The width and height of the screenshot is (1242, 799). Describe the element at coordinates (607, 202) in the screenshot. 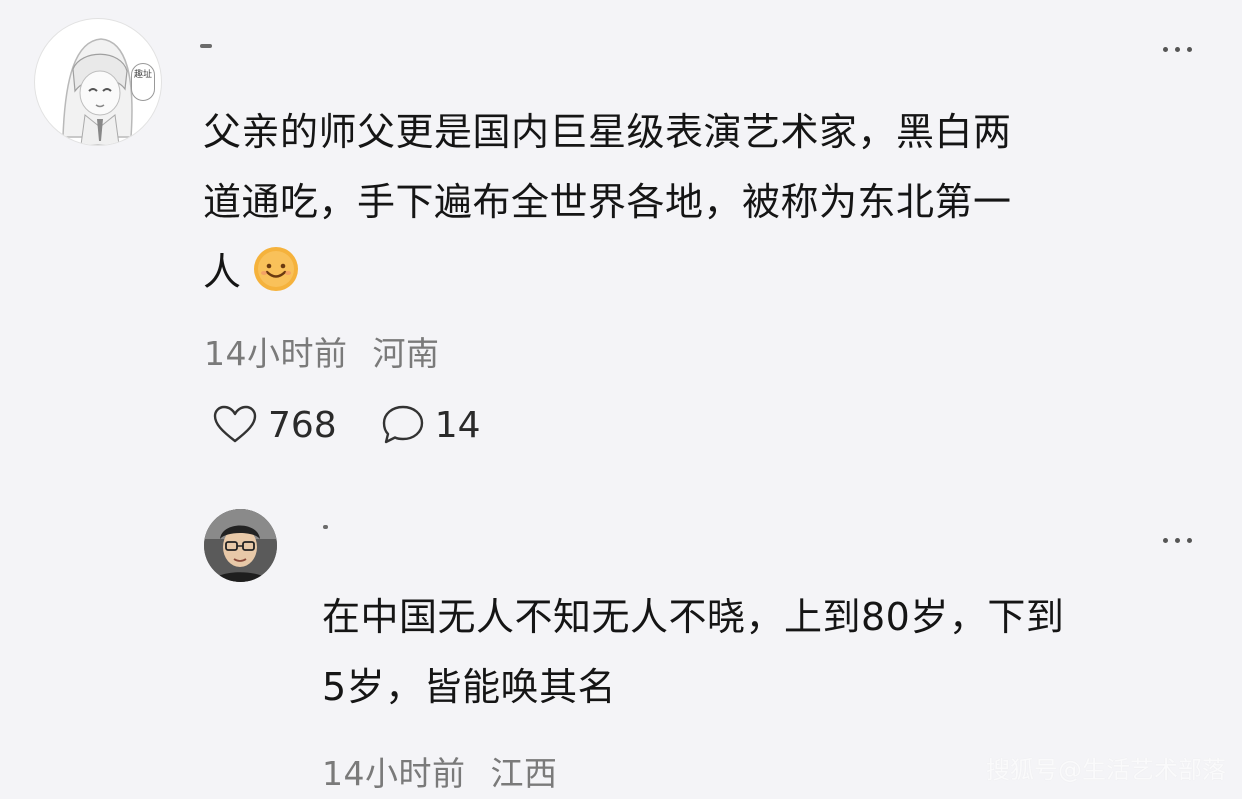

I see `comment-text-line: 道通吃，手下遍布全世界各地，被称为东北第一` at that location.